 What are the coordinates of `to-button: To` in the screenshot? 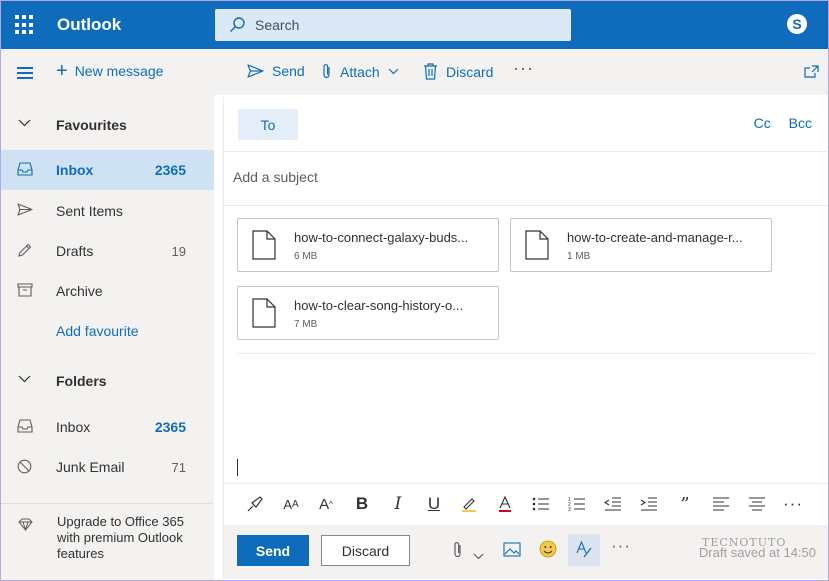 It's located at (268, 124).